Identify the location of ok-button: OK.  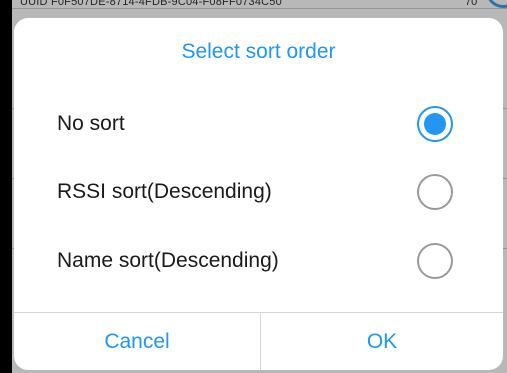
(382, 341).